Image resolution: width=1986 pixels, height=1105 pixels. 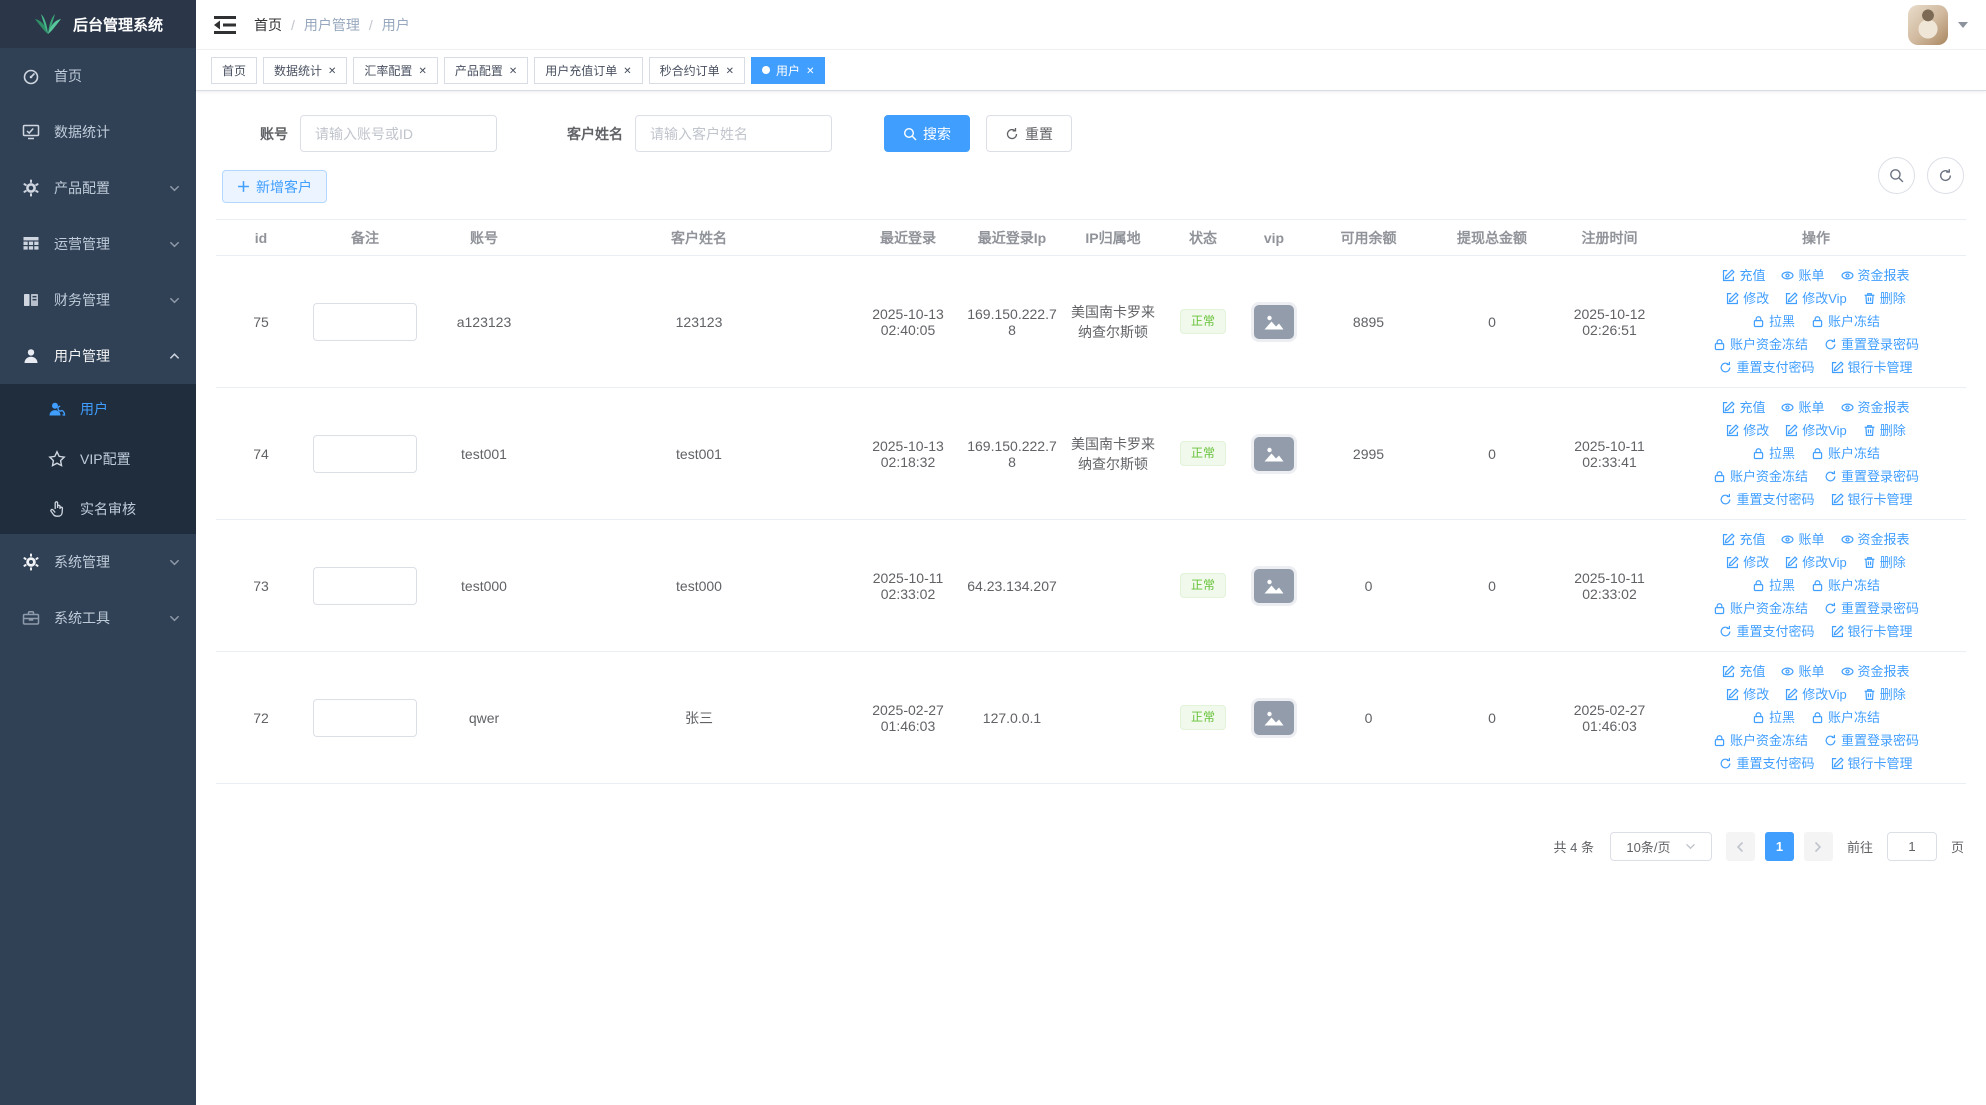 What do you see at coordinates (332, 25) in the screenshot?
I see `breadcrumb-item-user-management: 用户管理` at bounding box center [332, 25].